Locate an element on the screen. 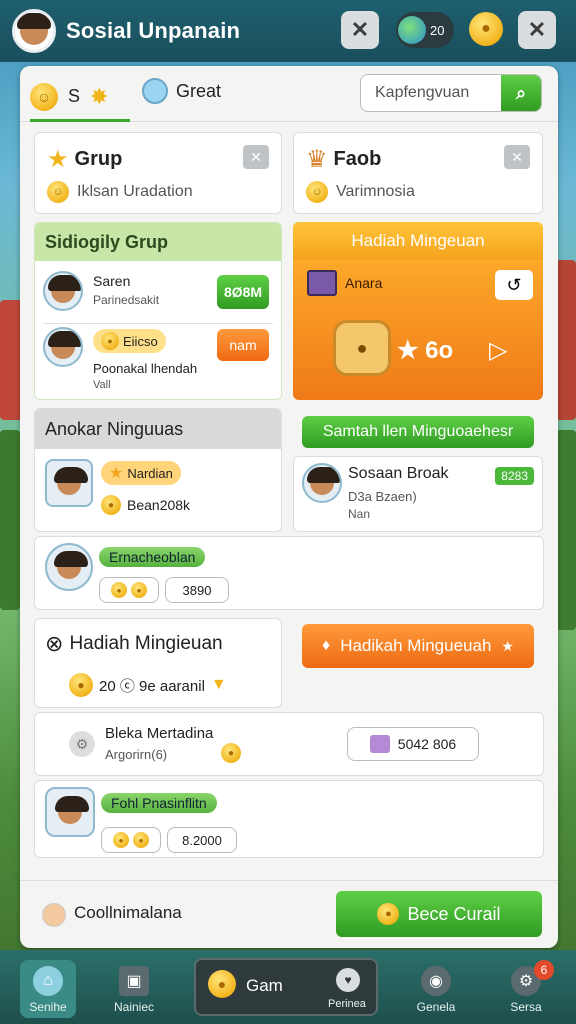 The image size is (576, 1024). collapse-icon: ✕ is located at coordinates (256, 157).